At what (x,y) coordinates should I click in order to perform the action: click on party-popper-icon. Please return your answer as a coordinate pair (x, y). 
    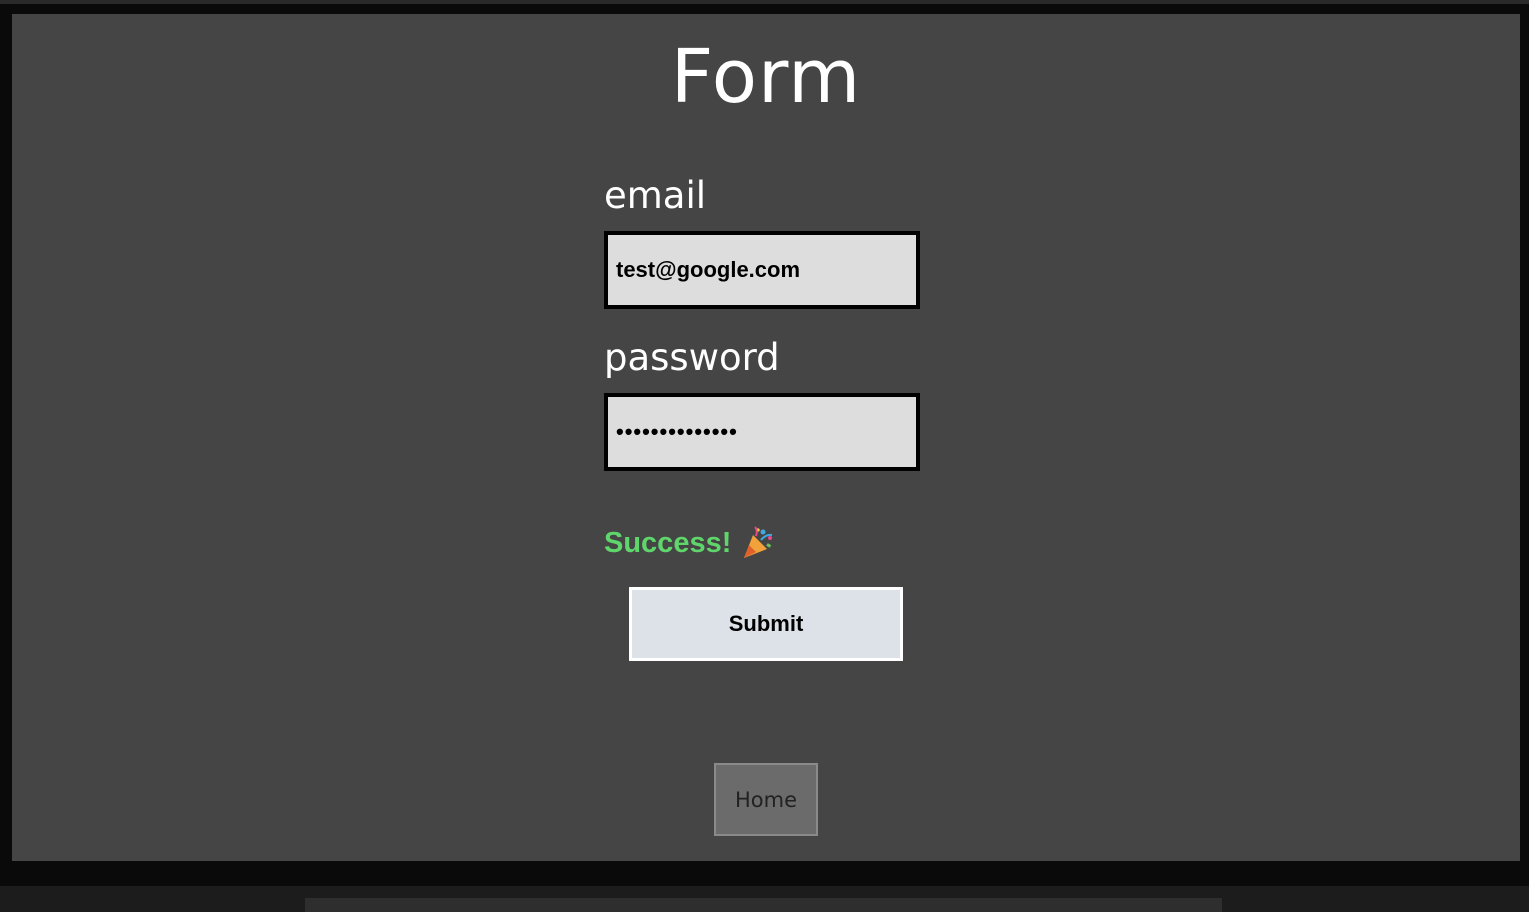
    Looking at the image, I should click on (758, 543).